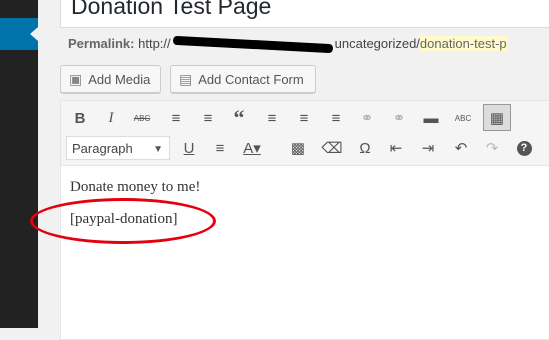  I want to click on add-contact-form-button: ▤ Add Contact Form, so click(243, 79).